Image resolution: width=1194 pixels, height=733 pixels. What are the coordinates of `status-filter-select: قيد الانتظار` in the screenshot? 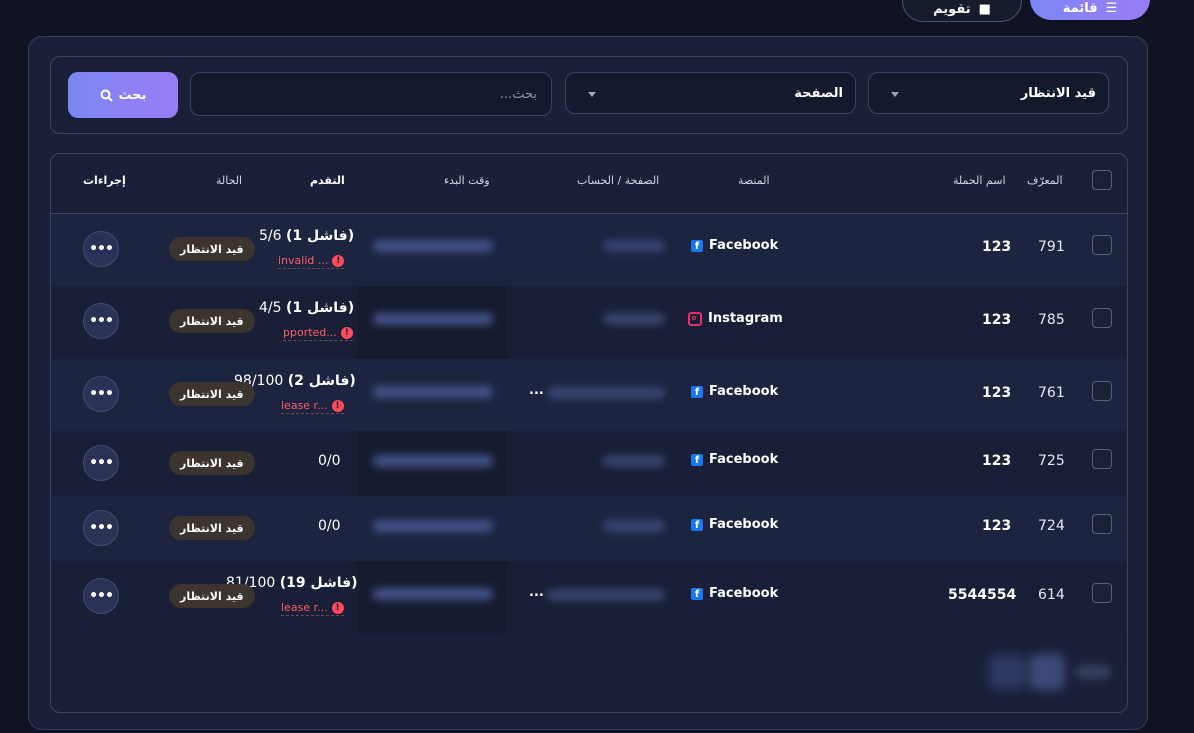 It's located at (988, 93).